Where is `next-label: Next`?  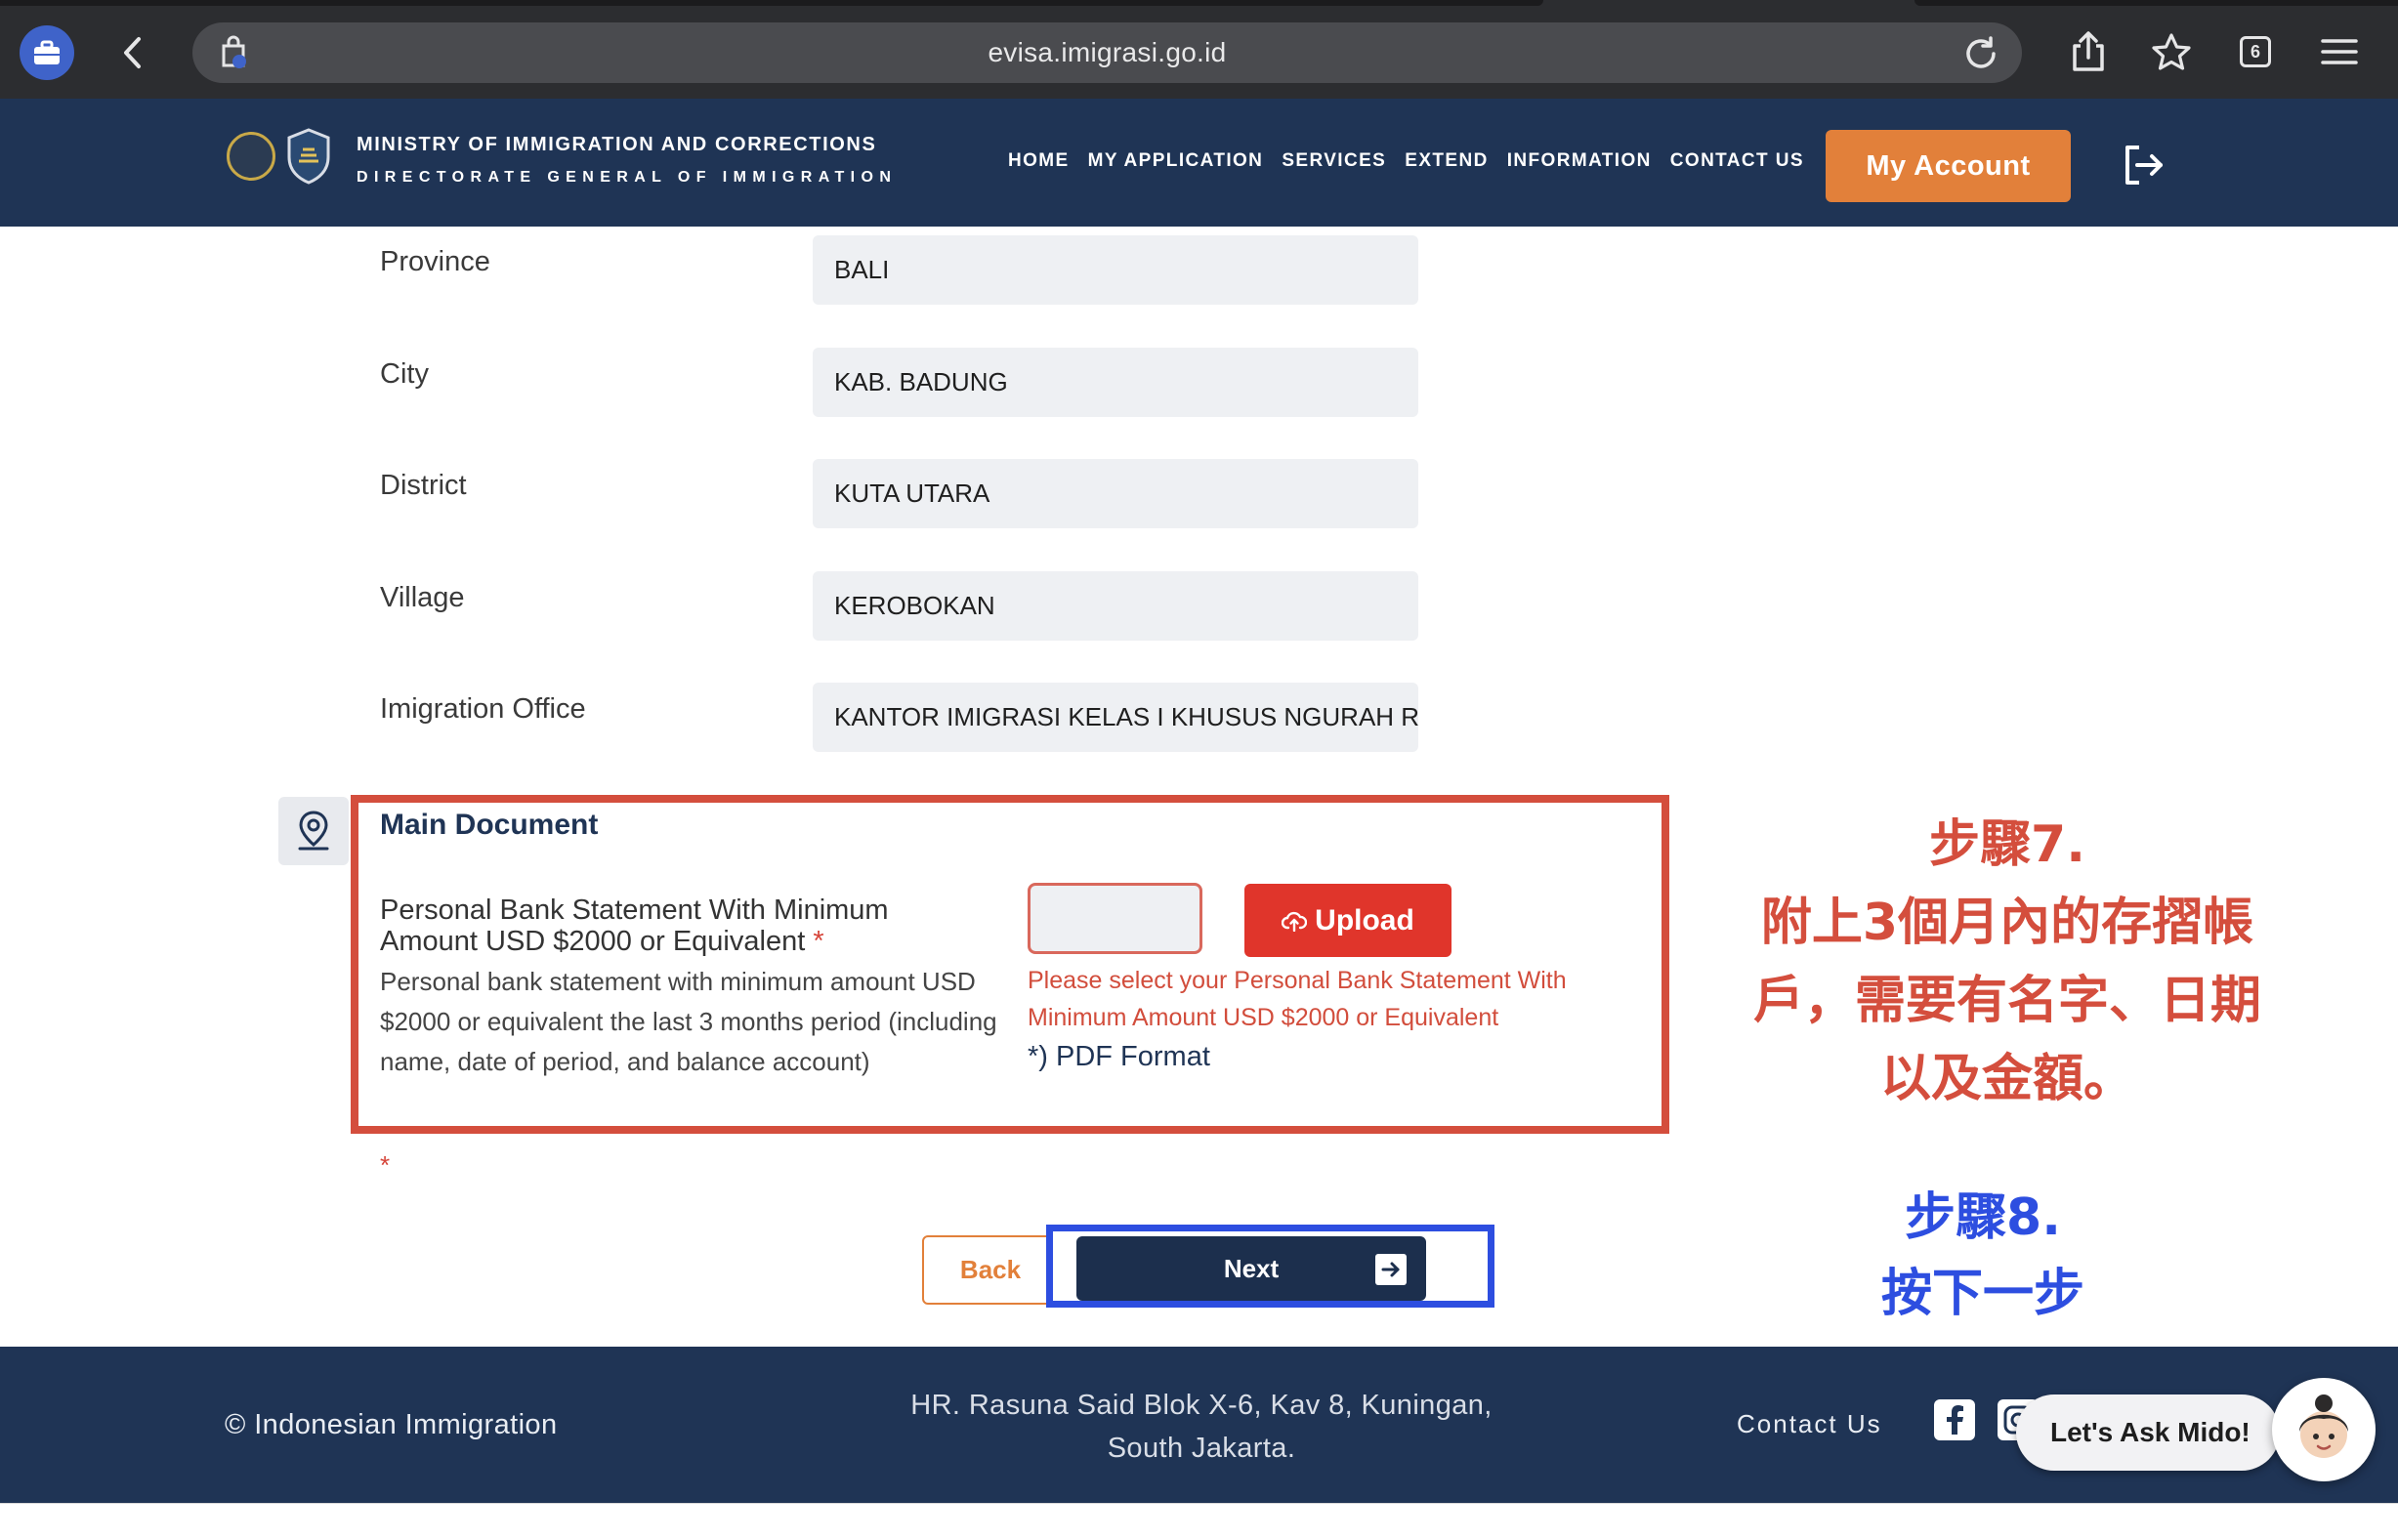
next-label: Next is located at coordinates (1251, 1268).